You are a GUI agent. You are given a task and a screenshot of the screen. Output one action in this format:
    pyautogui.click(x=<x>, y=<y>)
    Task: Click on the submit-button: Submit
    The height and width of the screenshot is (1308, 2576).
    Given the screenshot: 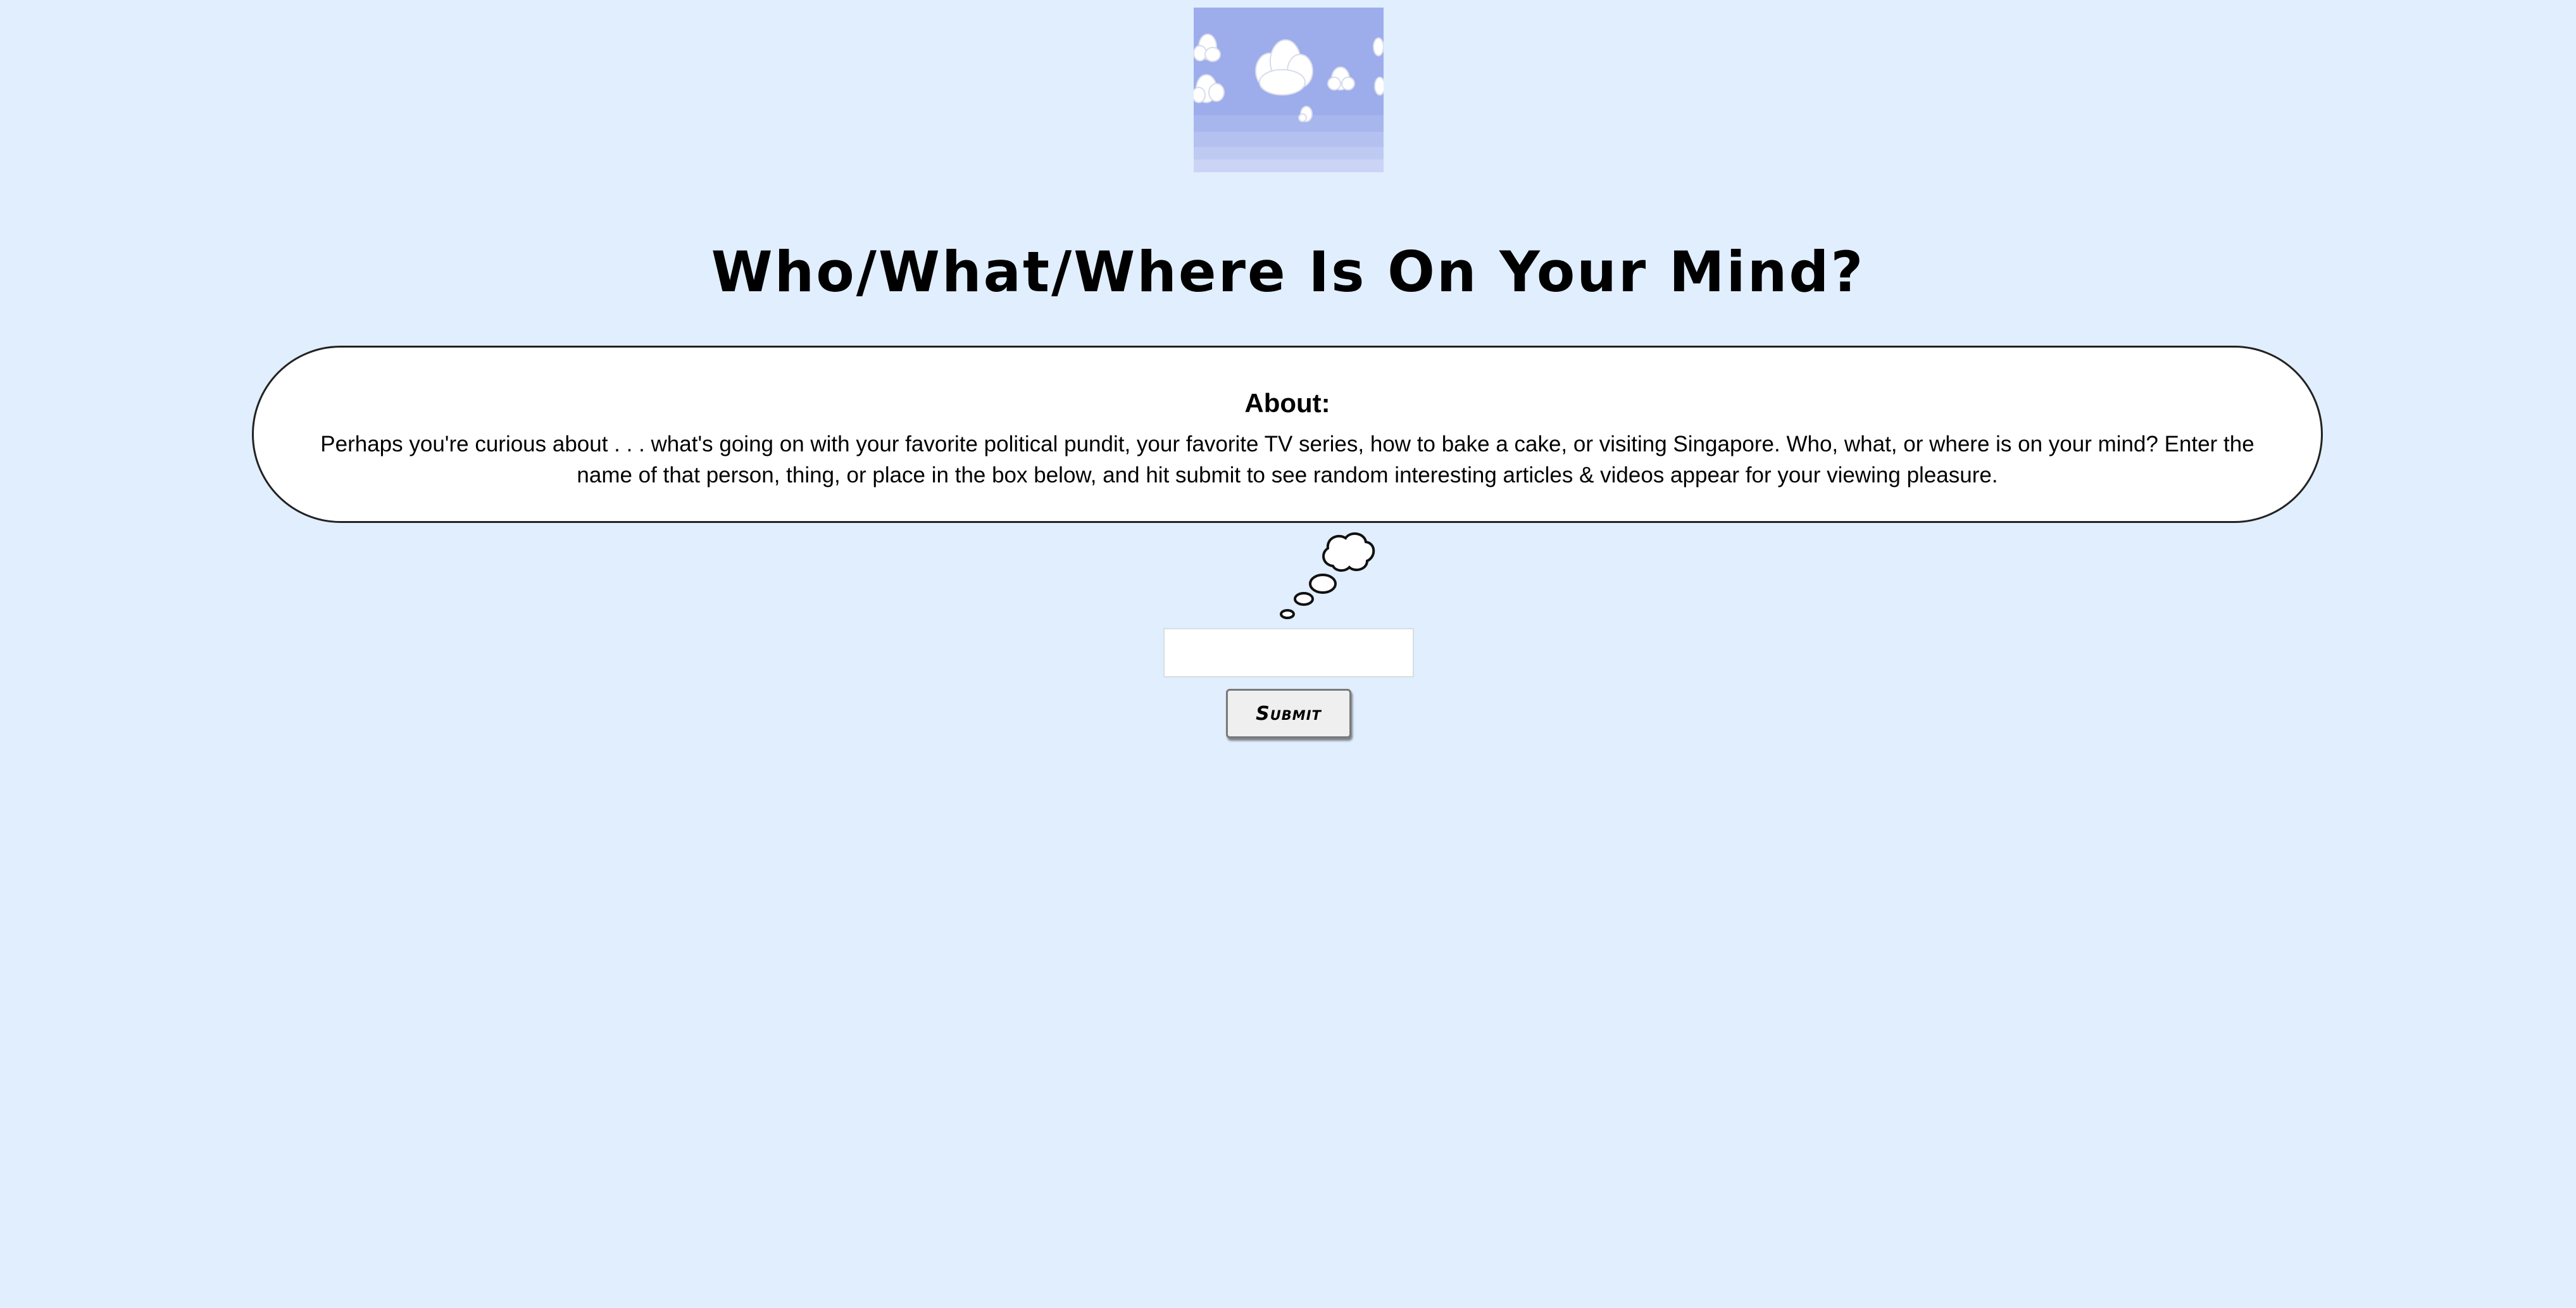 What is the action you would take?
    pyautogui.click(x=1288, y=713)
    